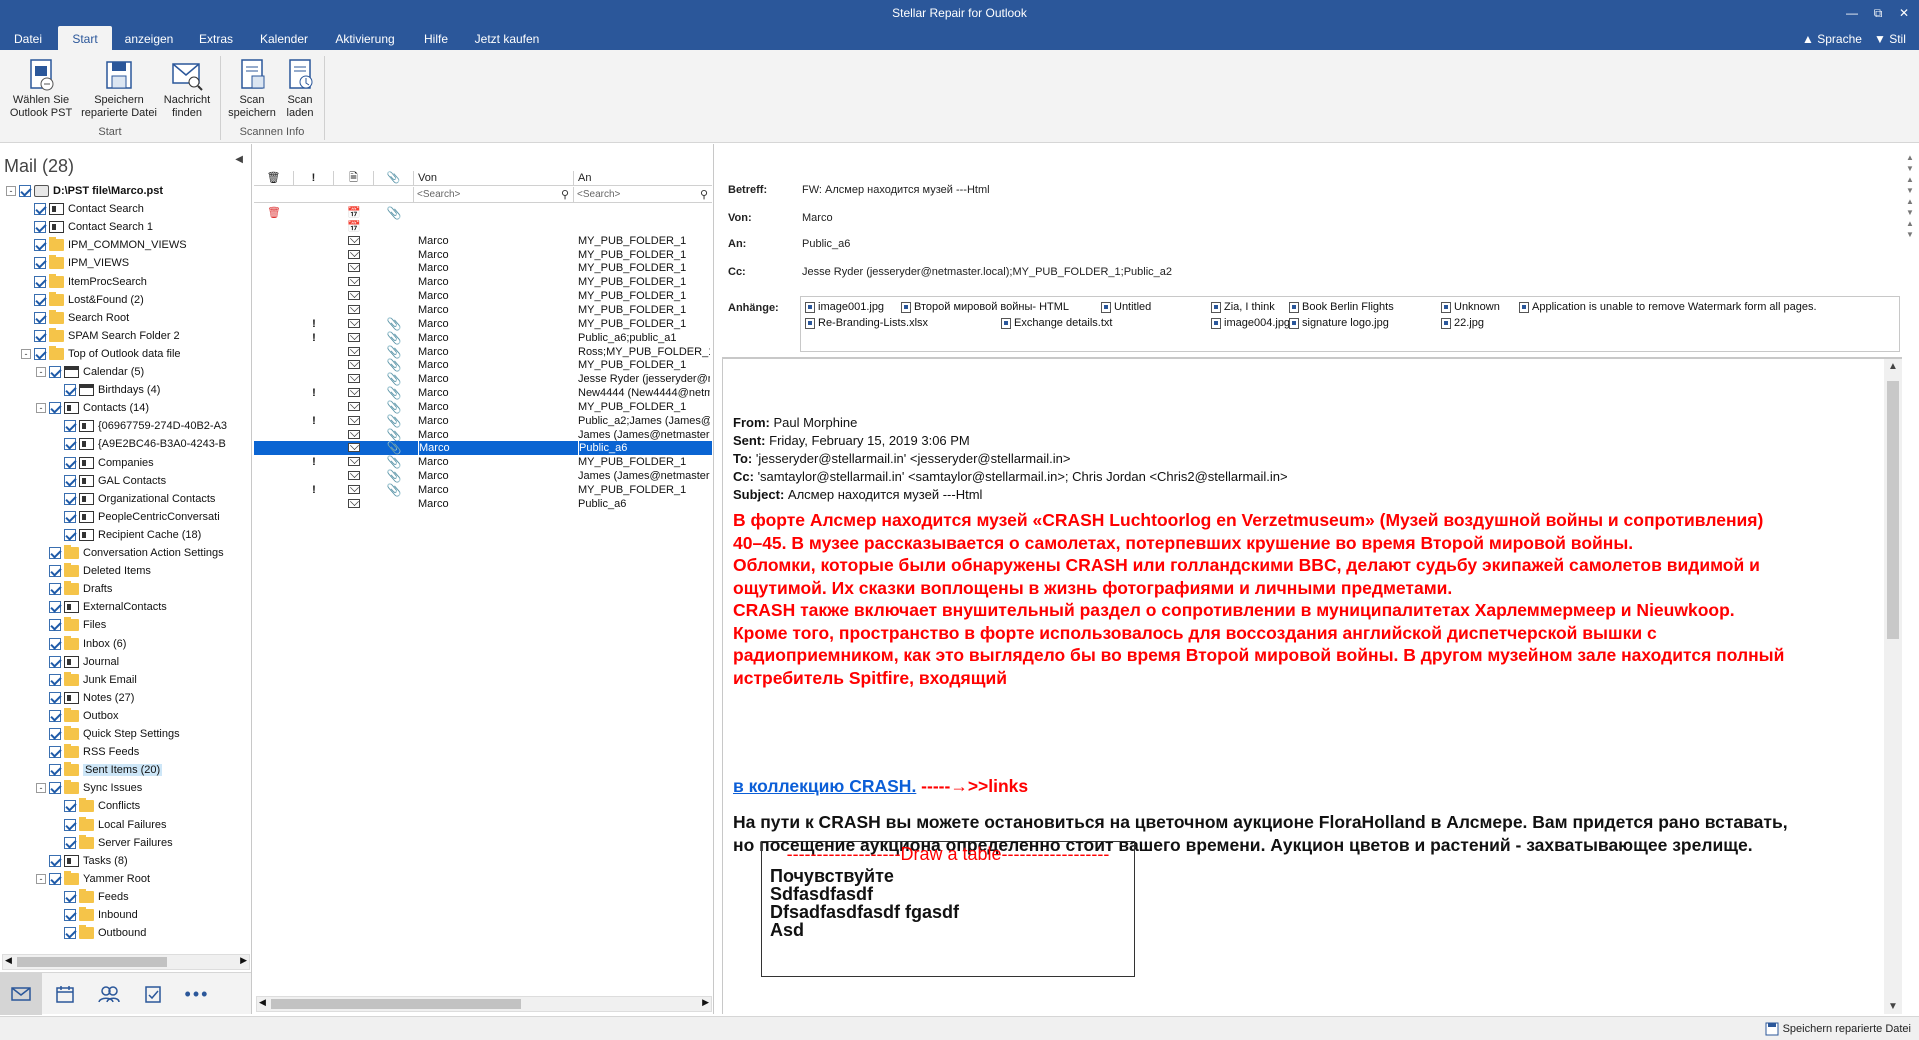 The height and width of the screenshot is (1040, 1919). What do you see at coordinates (483, 379) in the screenshot?
I see `message-row: 📎 Marco Jesse Ryder (jesseryder@ne` at bounding box center [483, 379].